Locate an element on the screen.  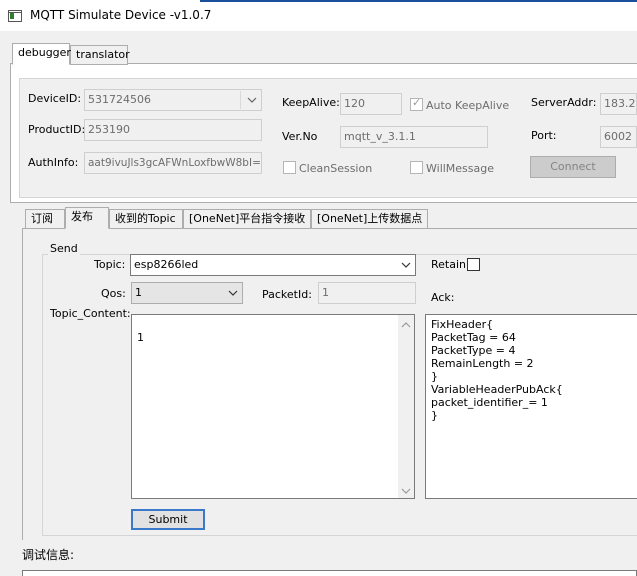
topic-content-textarea: 1 is located at coordinates (273, 406).